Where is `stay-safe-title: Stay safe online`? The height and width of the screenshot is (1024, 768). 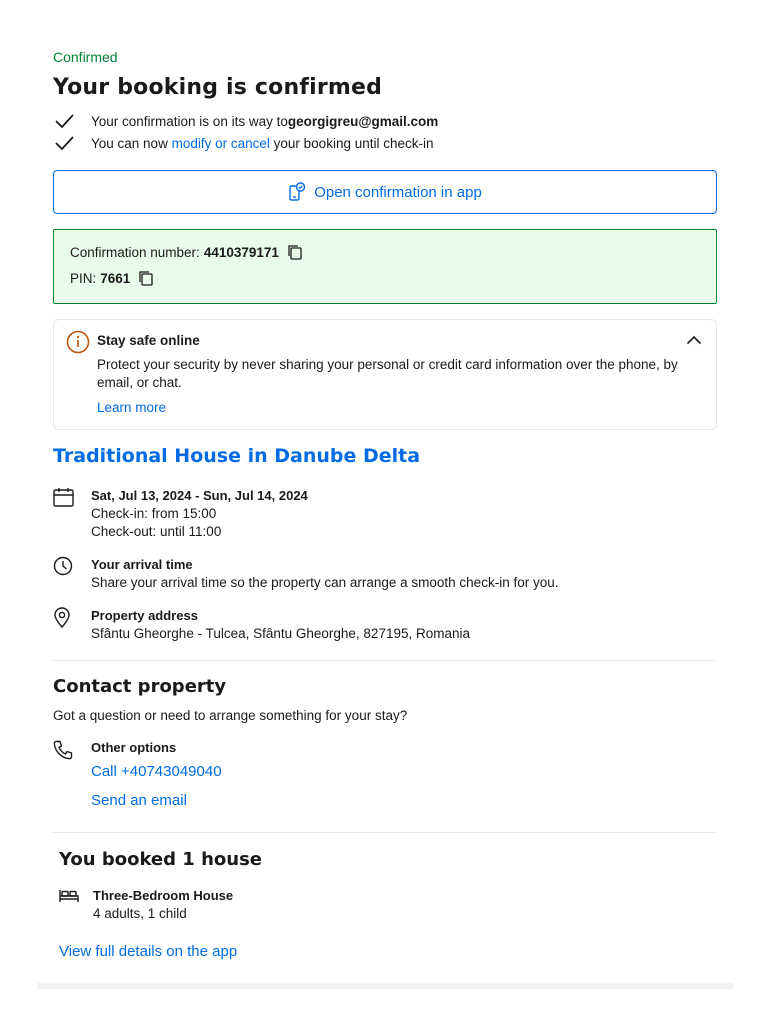 stay-safe-title: Stay safe online is located at coordinates (148, 340).